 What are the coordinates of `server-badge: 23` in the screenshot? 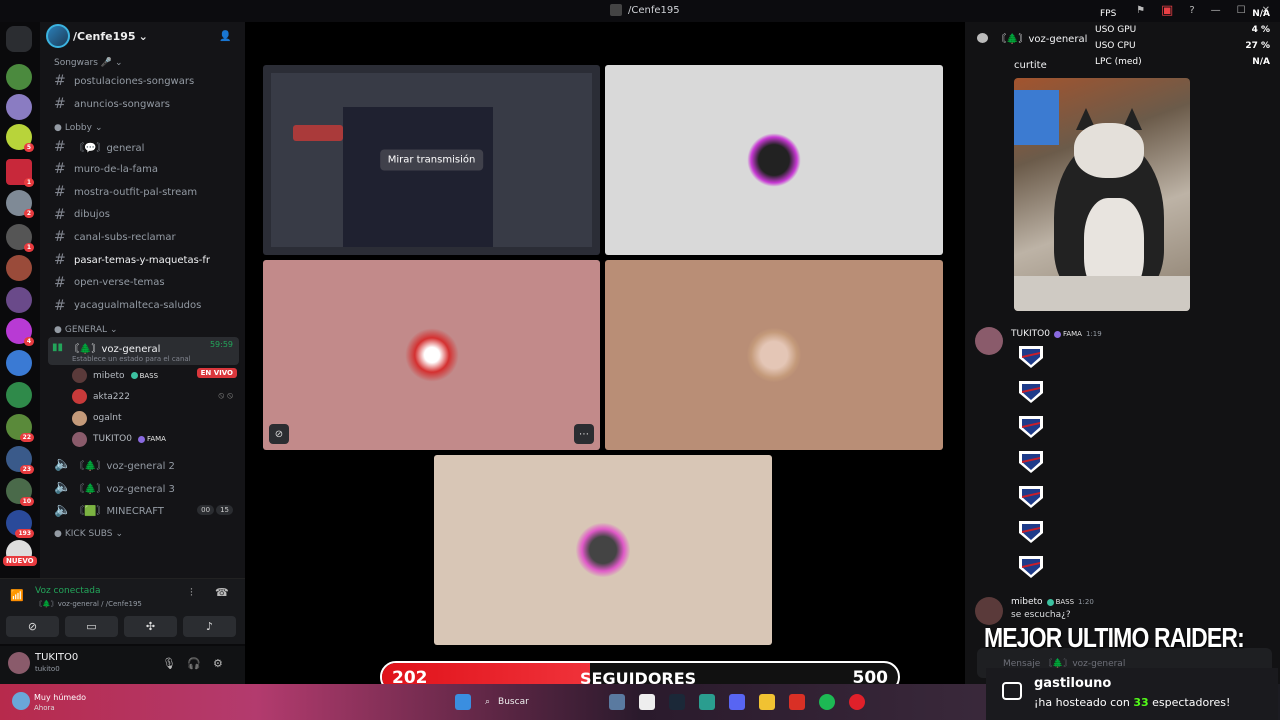 It's located at (26, 469).